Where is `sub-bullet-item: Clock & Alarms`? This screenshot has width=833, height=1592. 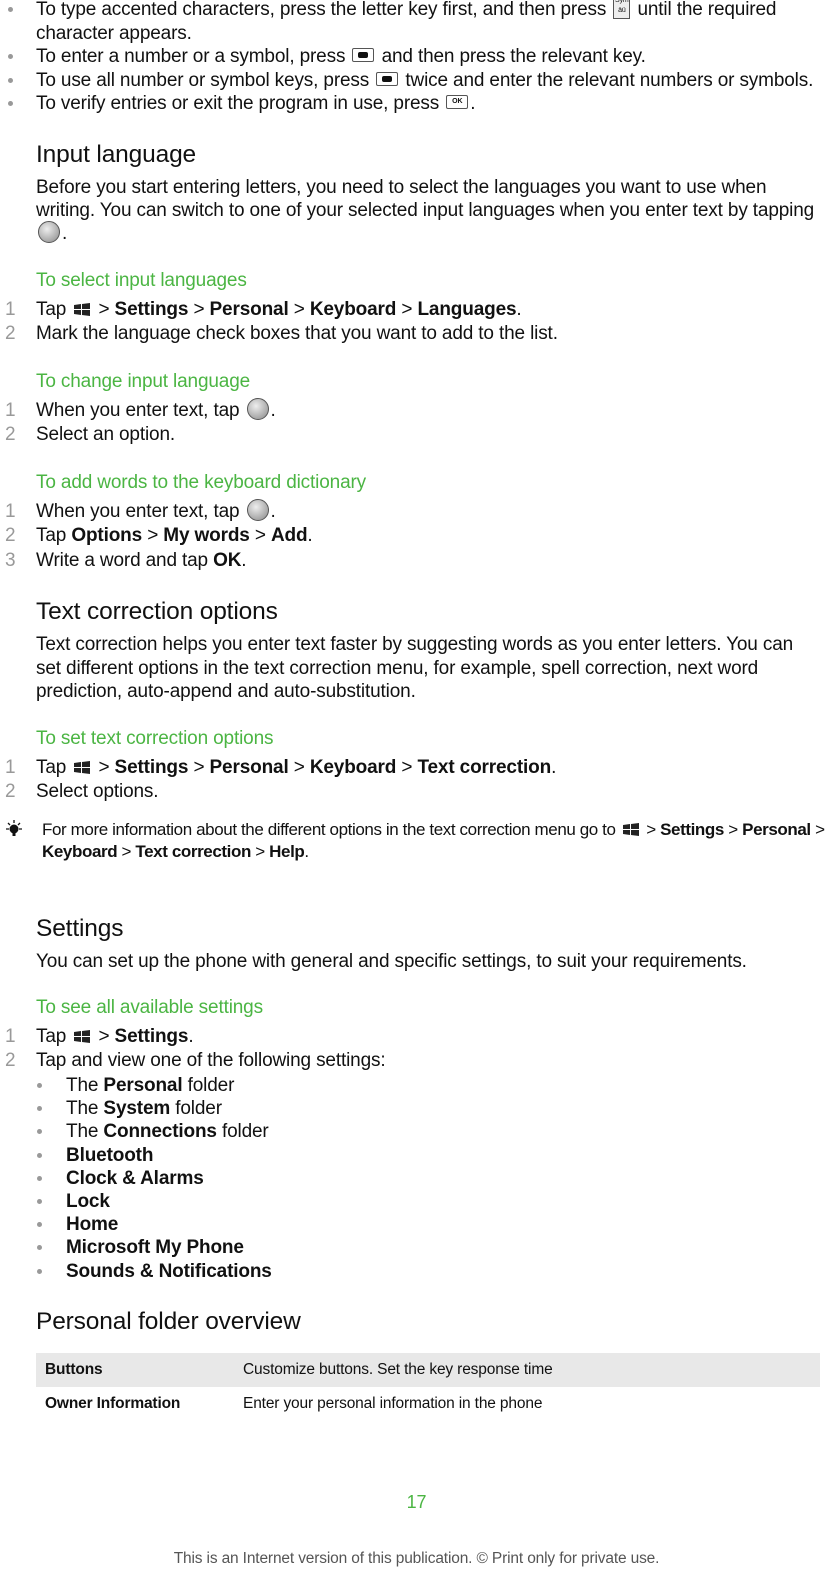 sub-bullet-item: Clock & Alarms is located at coordinates (416, 1178).